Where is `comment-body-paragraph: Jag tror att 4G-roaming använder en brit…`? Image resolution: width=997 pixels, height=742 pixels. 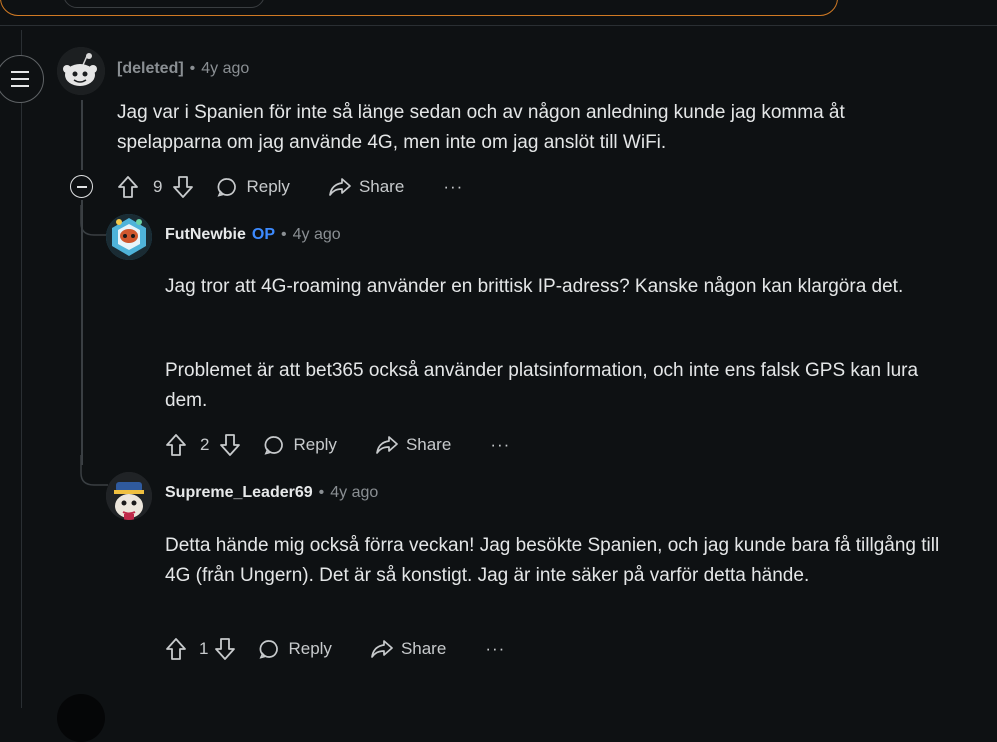
comment-body-paragraph: Jag tror att 4G-roaming använder en brit… is located at coordinates (534, 286).